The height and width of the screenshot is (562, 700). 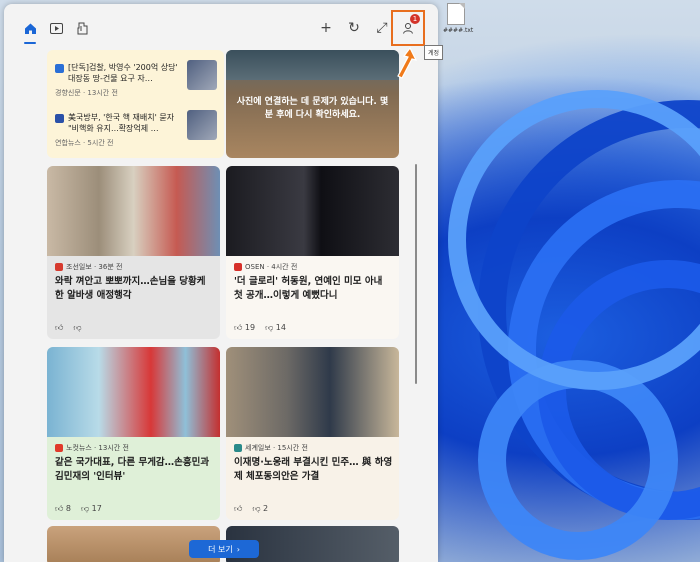 I want to click on dislike-button: 👎︎ 2, so click(x=260, y=509).